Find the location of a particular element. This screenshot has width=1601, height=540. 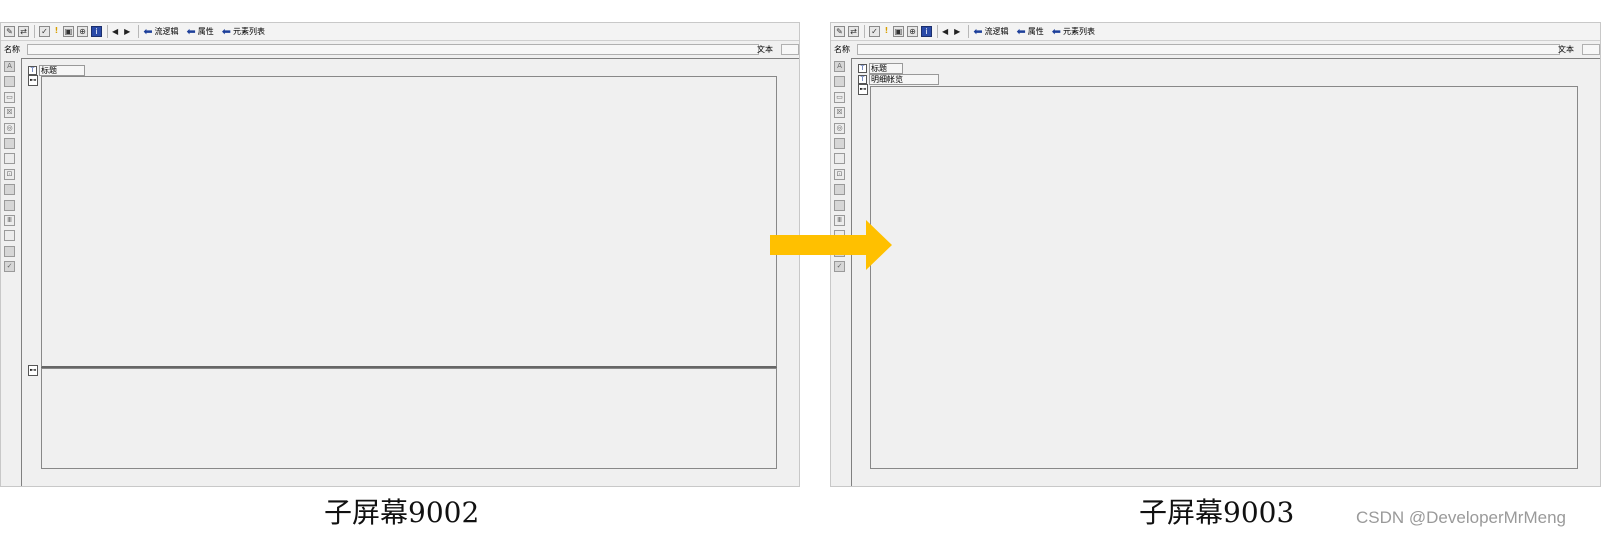

transition-arrow is located at coordinates (831, 245).